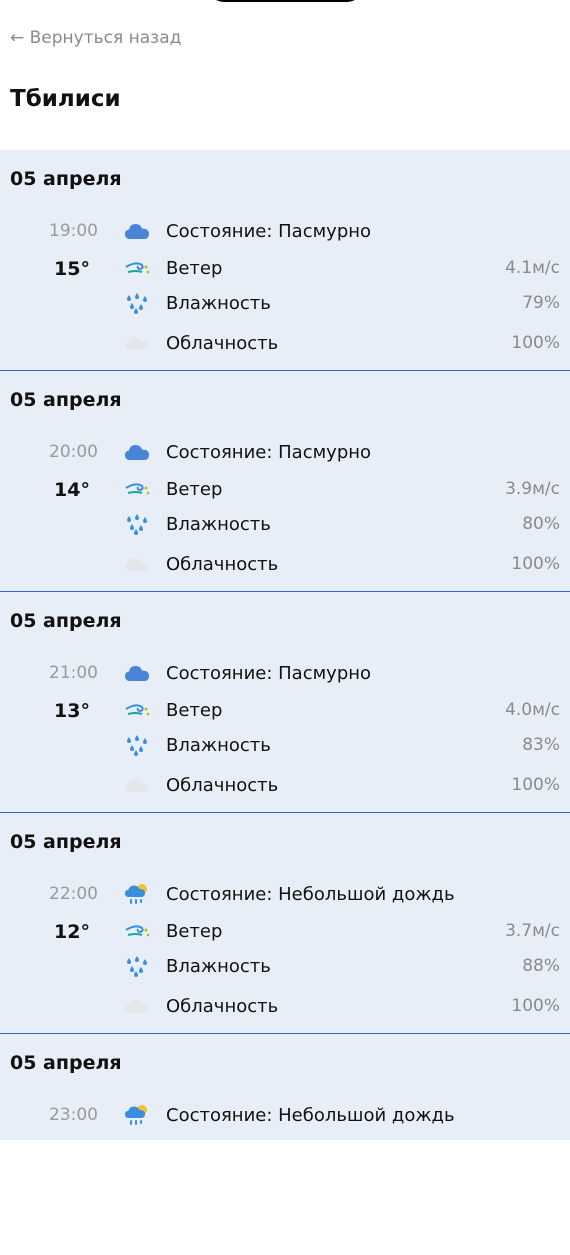  I want to click on humidity-row: Влажность 88%, so click(342, 966).